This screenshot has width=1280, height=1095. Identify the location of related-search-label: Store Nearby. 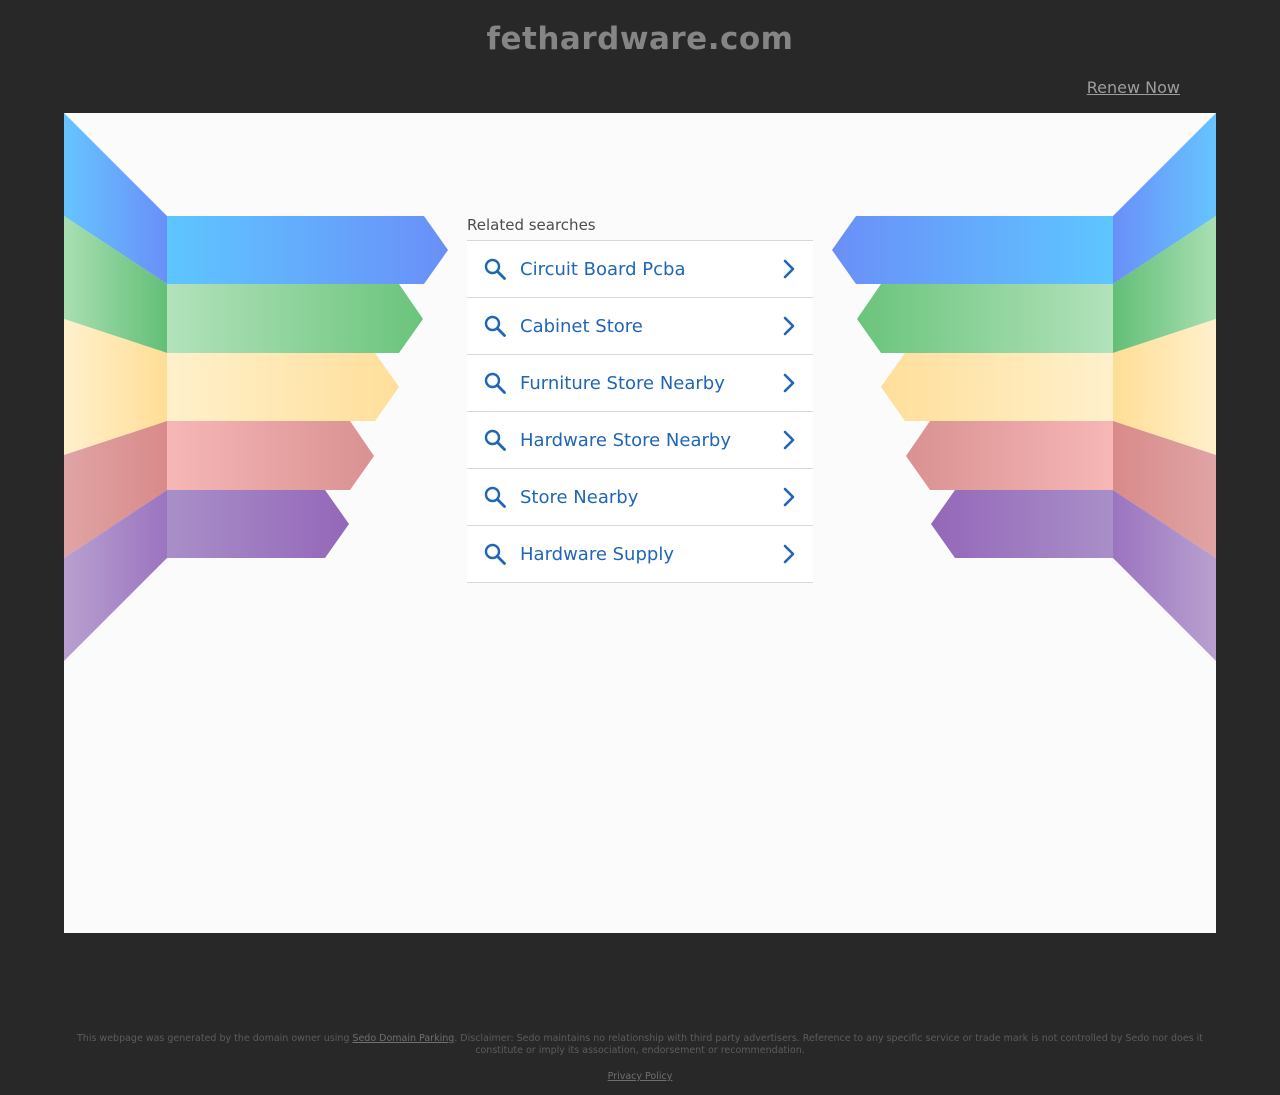
(579, 497).